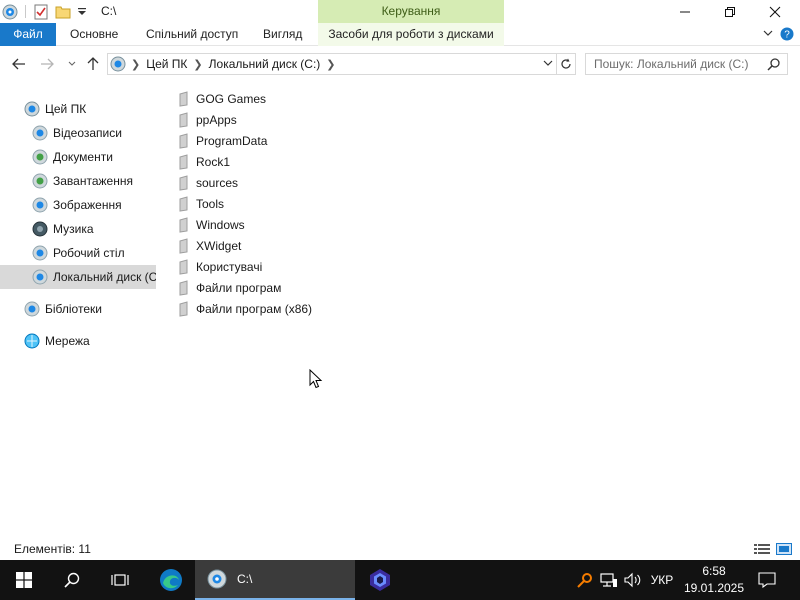 This screenshot has height=600, width=800. I want to click on start-button, so click(24, 580).